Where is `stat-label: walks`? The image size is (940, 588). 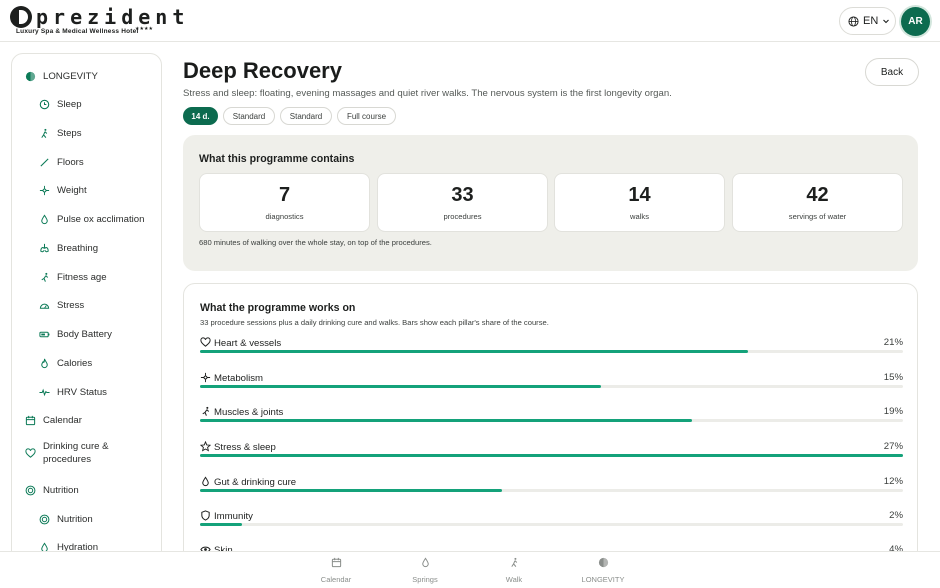
stat-label: walks is located at coordinates (639, 216).